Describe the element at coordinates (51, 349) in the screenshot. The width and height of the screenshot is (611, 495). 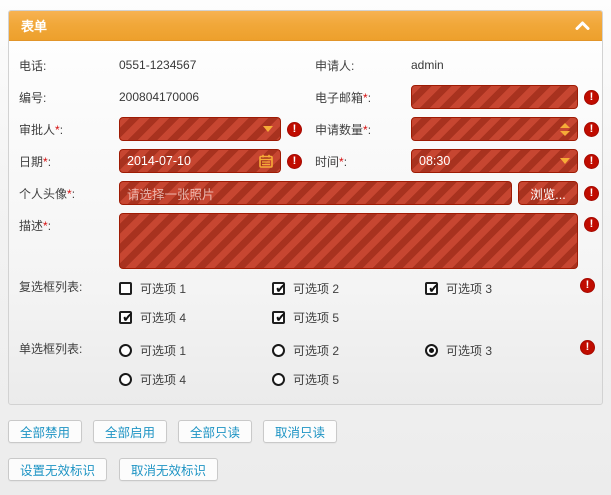
I see `radio-list-label: 单选框列表:` at that location.